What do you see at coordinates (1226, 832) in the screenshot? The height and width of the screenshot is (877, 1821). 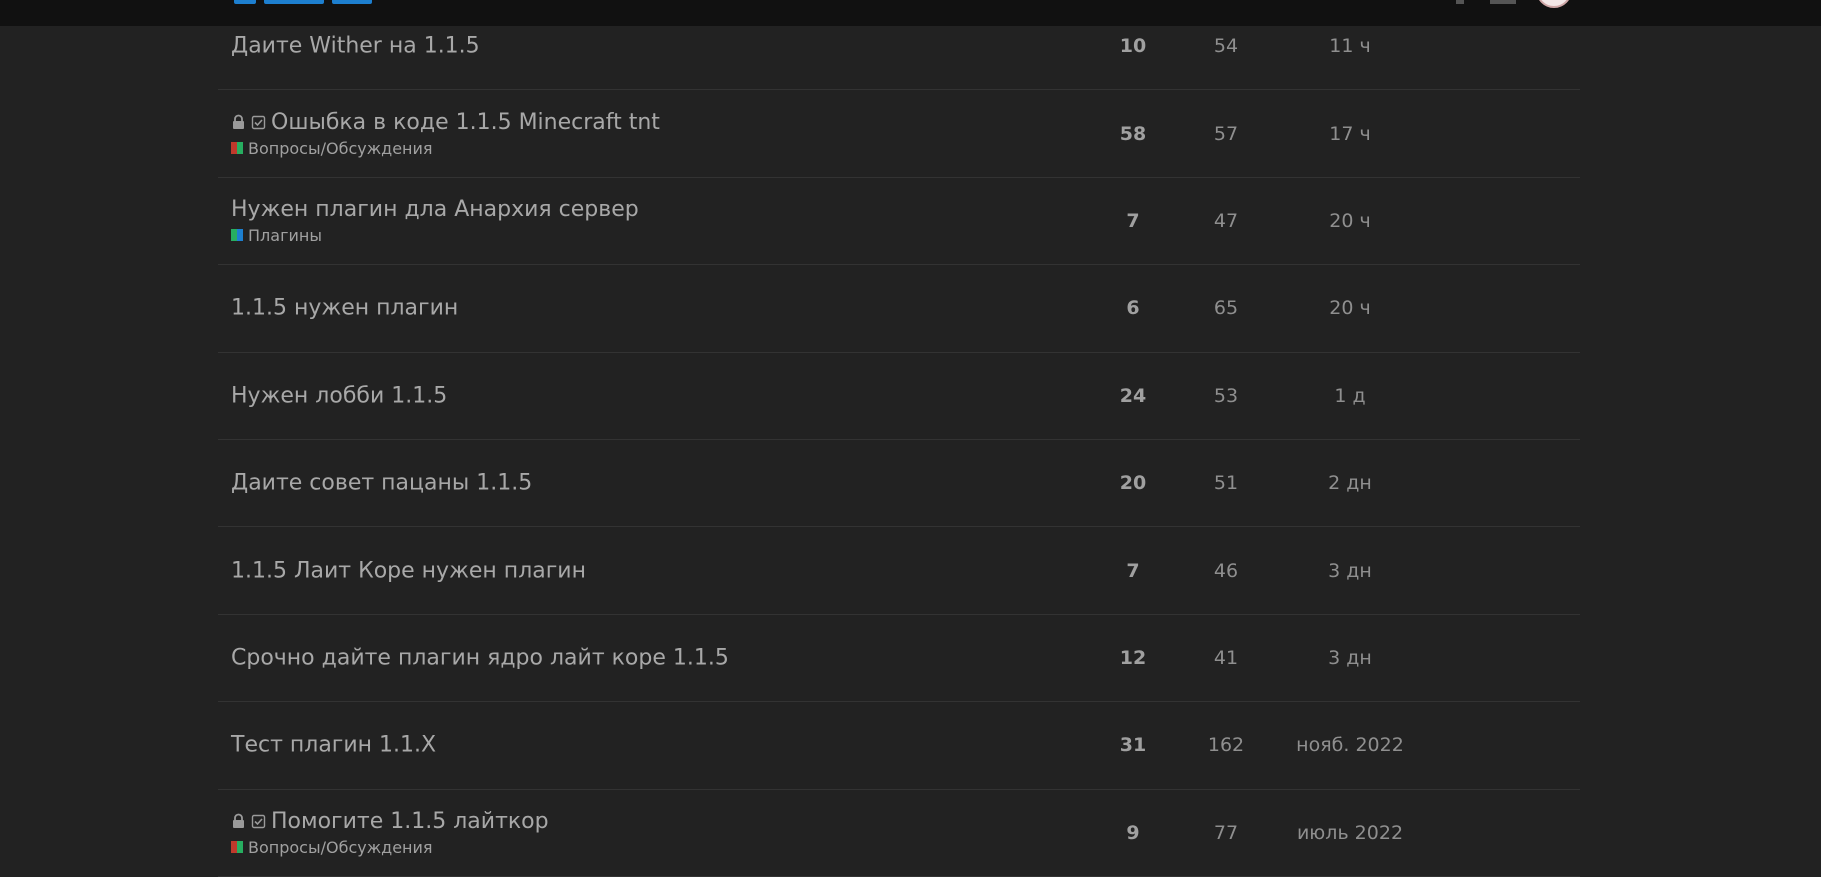 I see `views-count: 77` at bounding box center [1226, 832].